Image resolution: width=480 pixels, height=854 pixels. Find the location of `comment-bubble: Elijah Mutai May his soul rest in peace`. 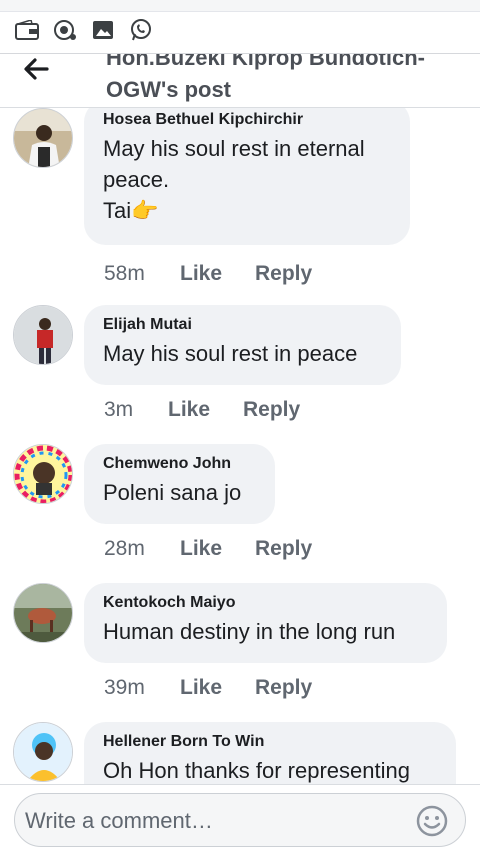

comment-bubble: Elijah Mutai May his soul rest in peace is located at coordinates (242, 345).